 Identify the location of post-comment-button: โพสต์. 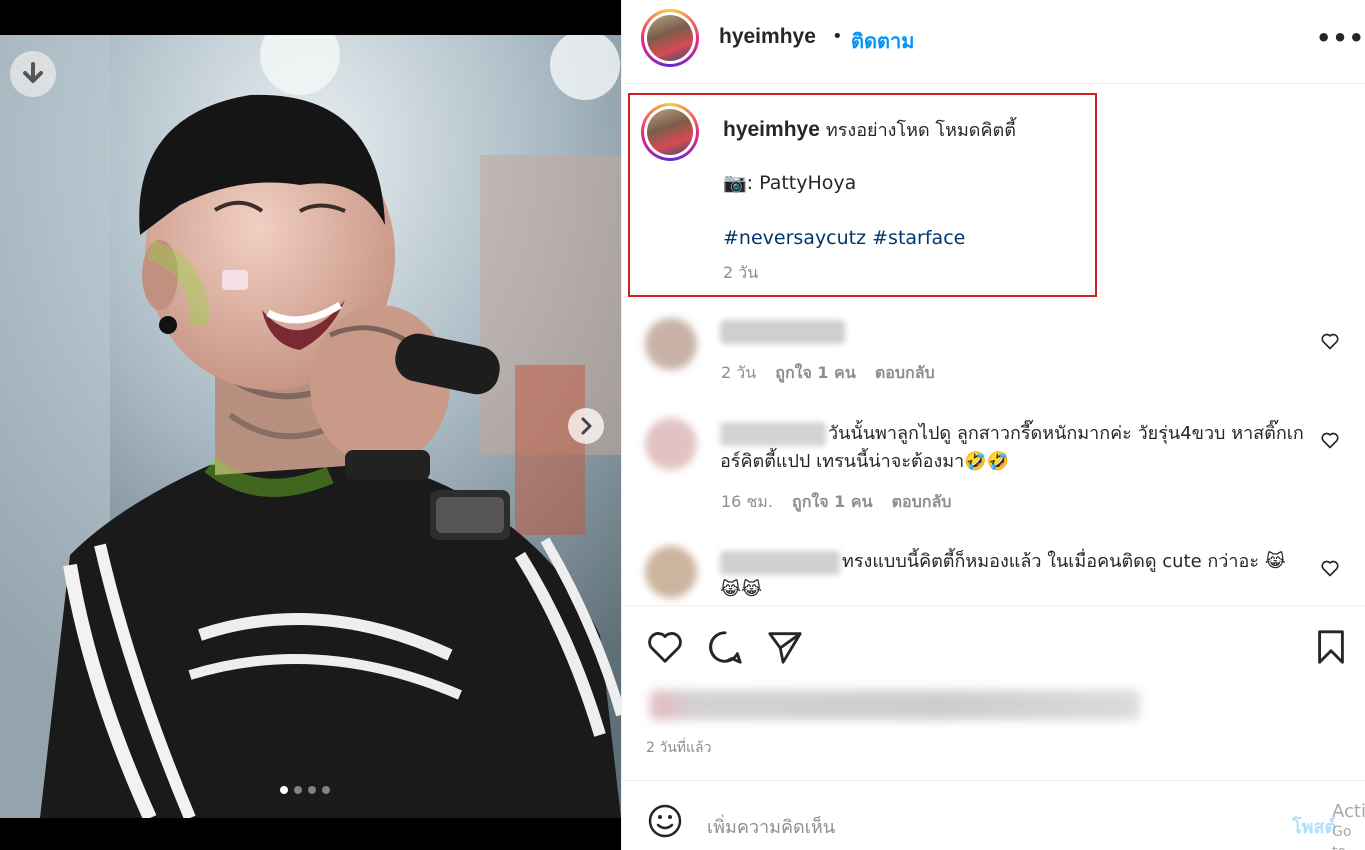
(1314, 826).